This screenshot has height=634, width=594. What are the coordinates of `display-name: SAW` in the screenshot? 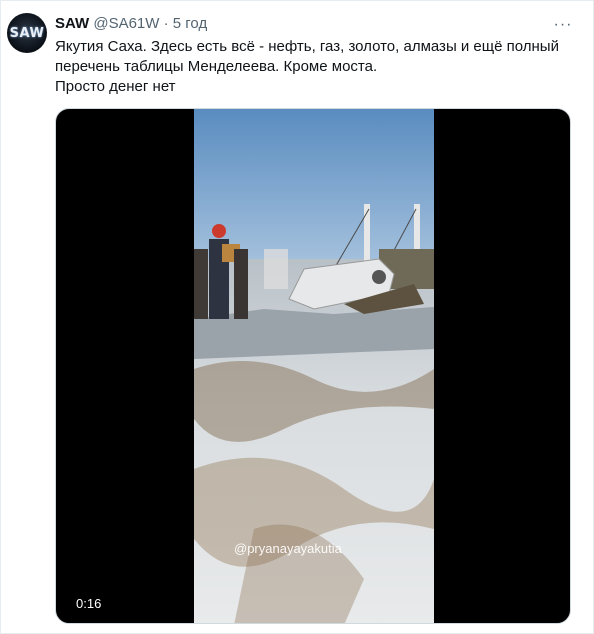 It's located at (72, 23).